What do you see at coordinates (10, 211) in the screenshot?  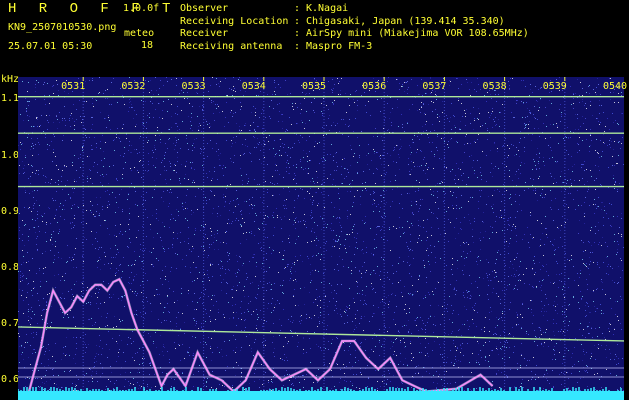 I see `y-tick-label: 0.9` at bounding box center [10, 211].